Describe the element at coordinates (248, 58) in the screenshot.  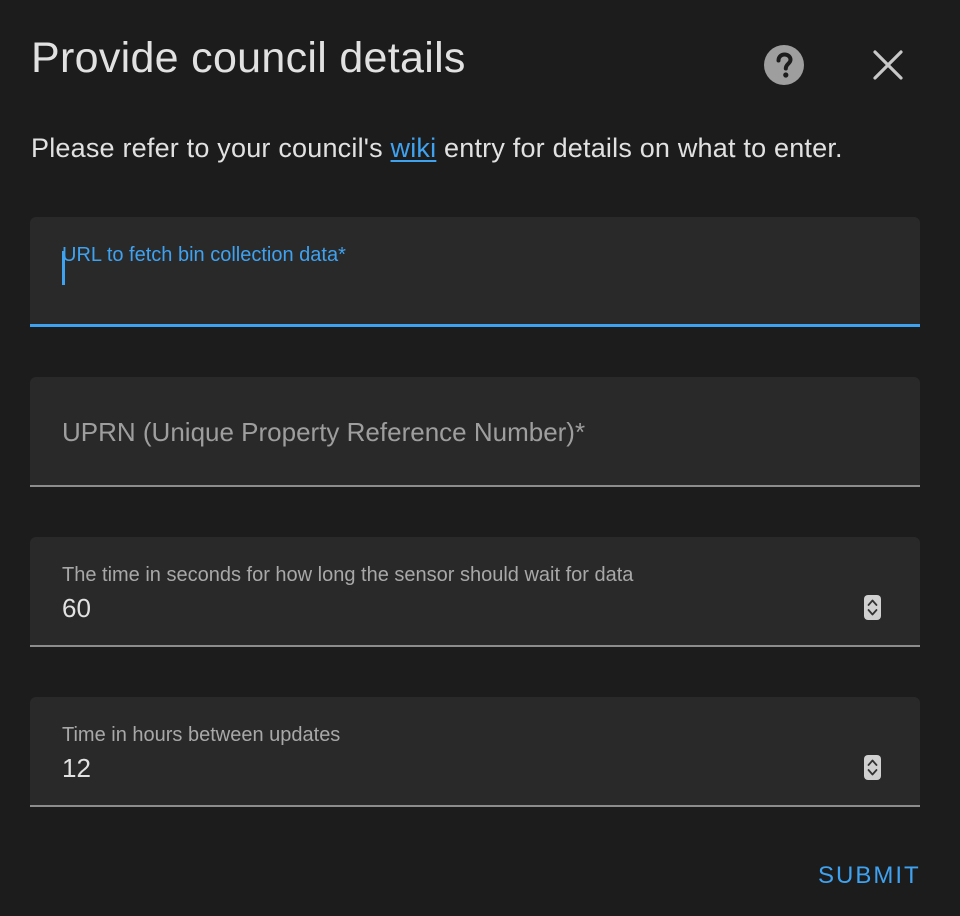
I see `dialog-title: Provide council details` at that location.